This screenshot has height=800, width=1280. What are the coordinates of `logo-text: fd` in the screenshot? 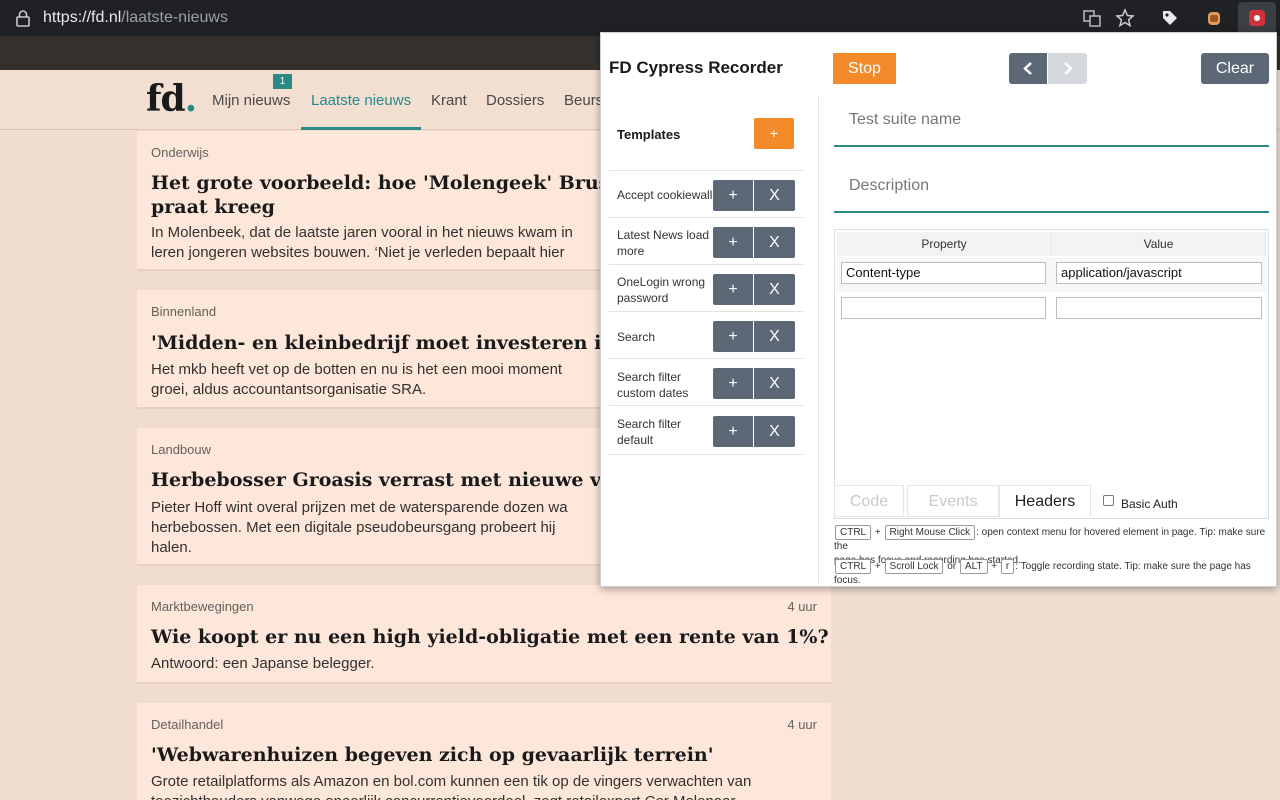 It's located at (166, 99).